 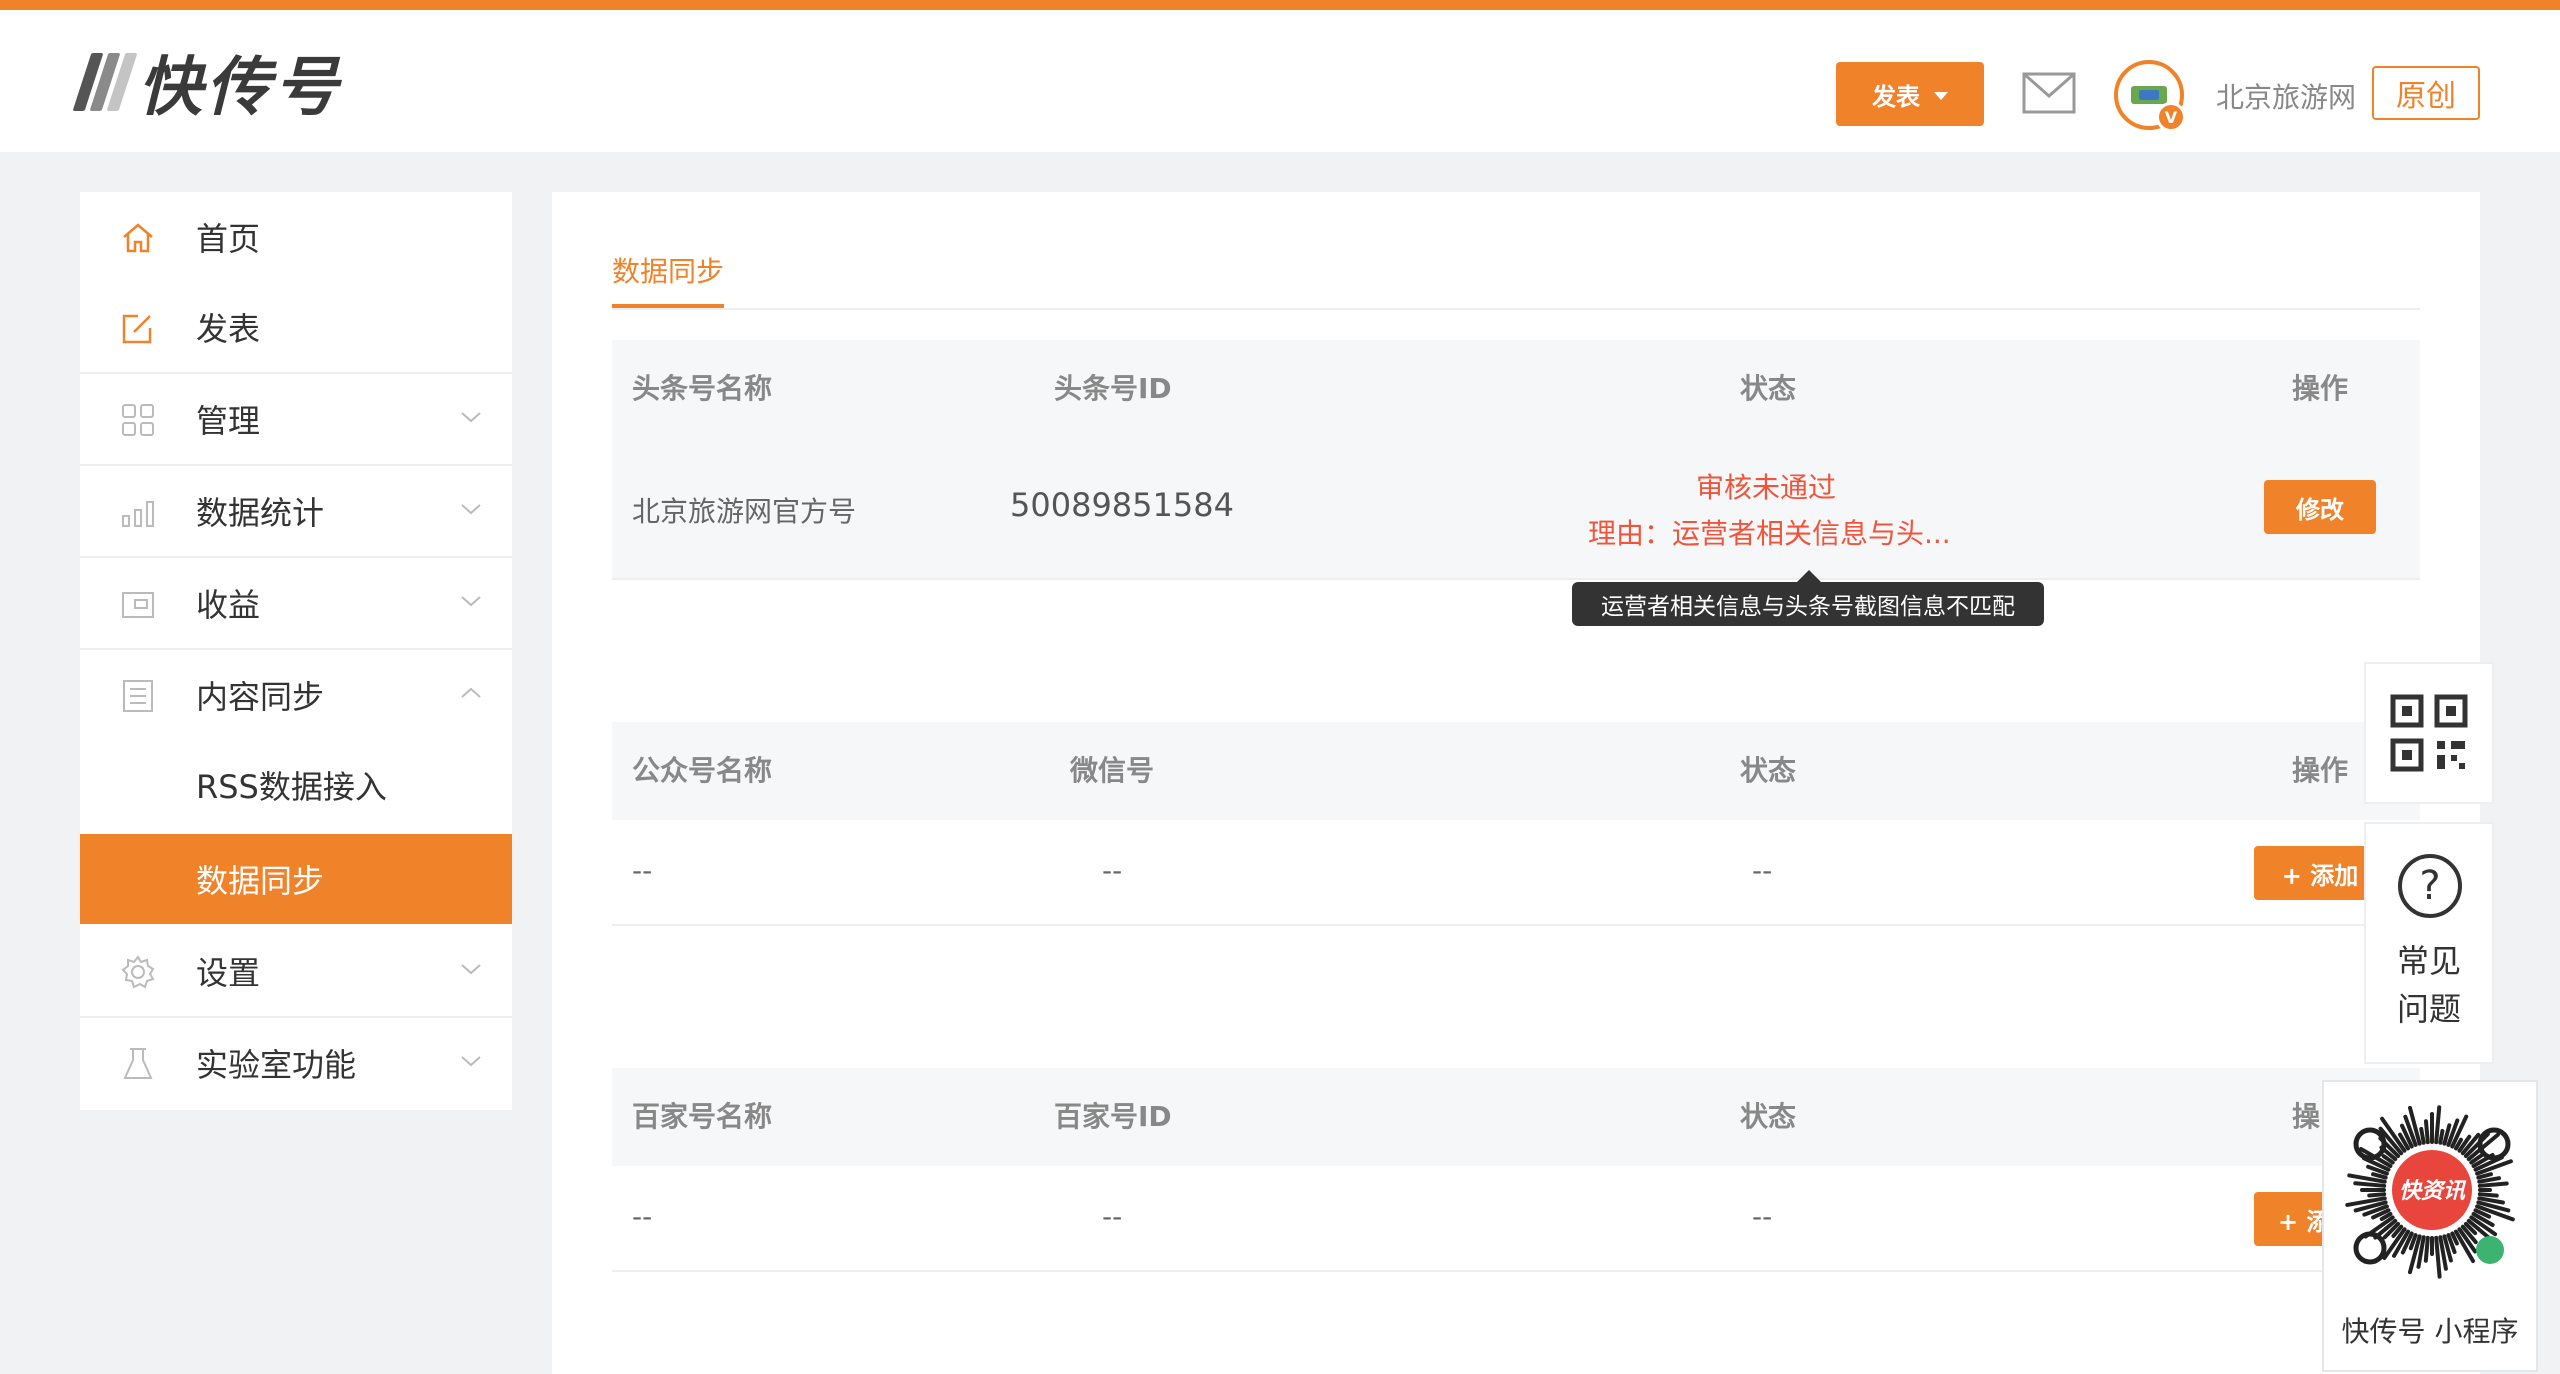 I want to click on question-circle-icon: ?, so click(x=2430, y=886).